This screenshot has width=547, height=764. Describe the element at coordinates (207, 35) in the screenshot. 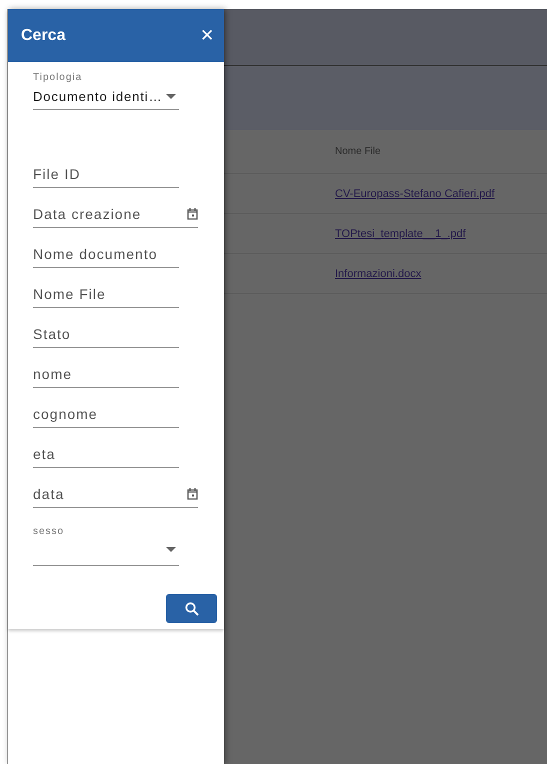

I see `close-button: ✕` at that location.